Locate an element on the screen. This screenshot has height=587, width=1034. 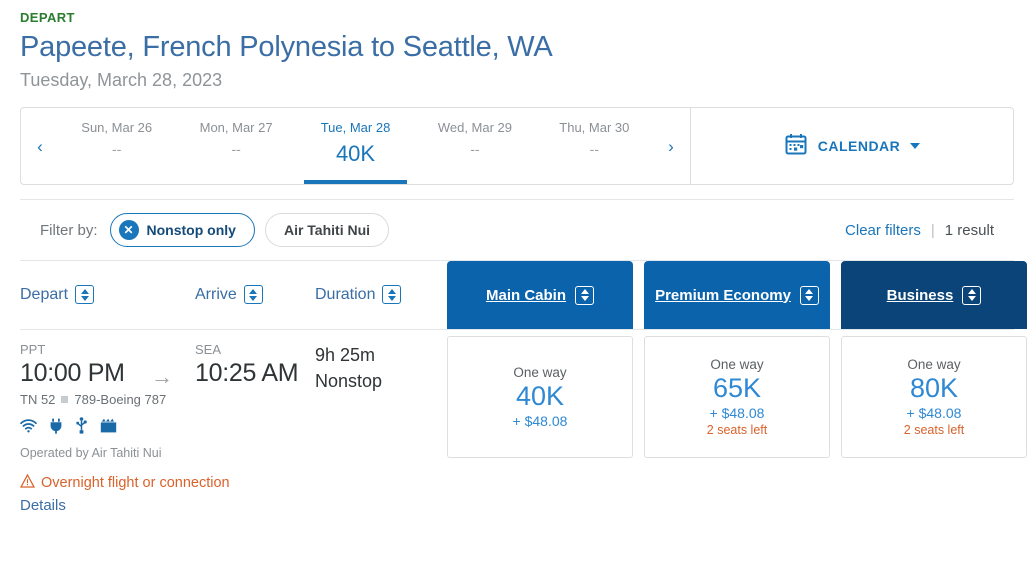
prev-dates-button: ‹ is located at coordinates (40, 146).